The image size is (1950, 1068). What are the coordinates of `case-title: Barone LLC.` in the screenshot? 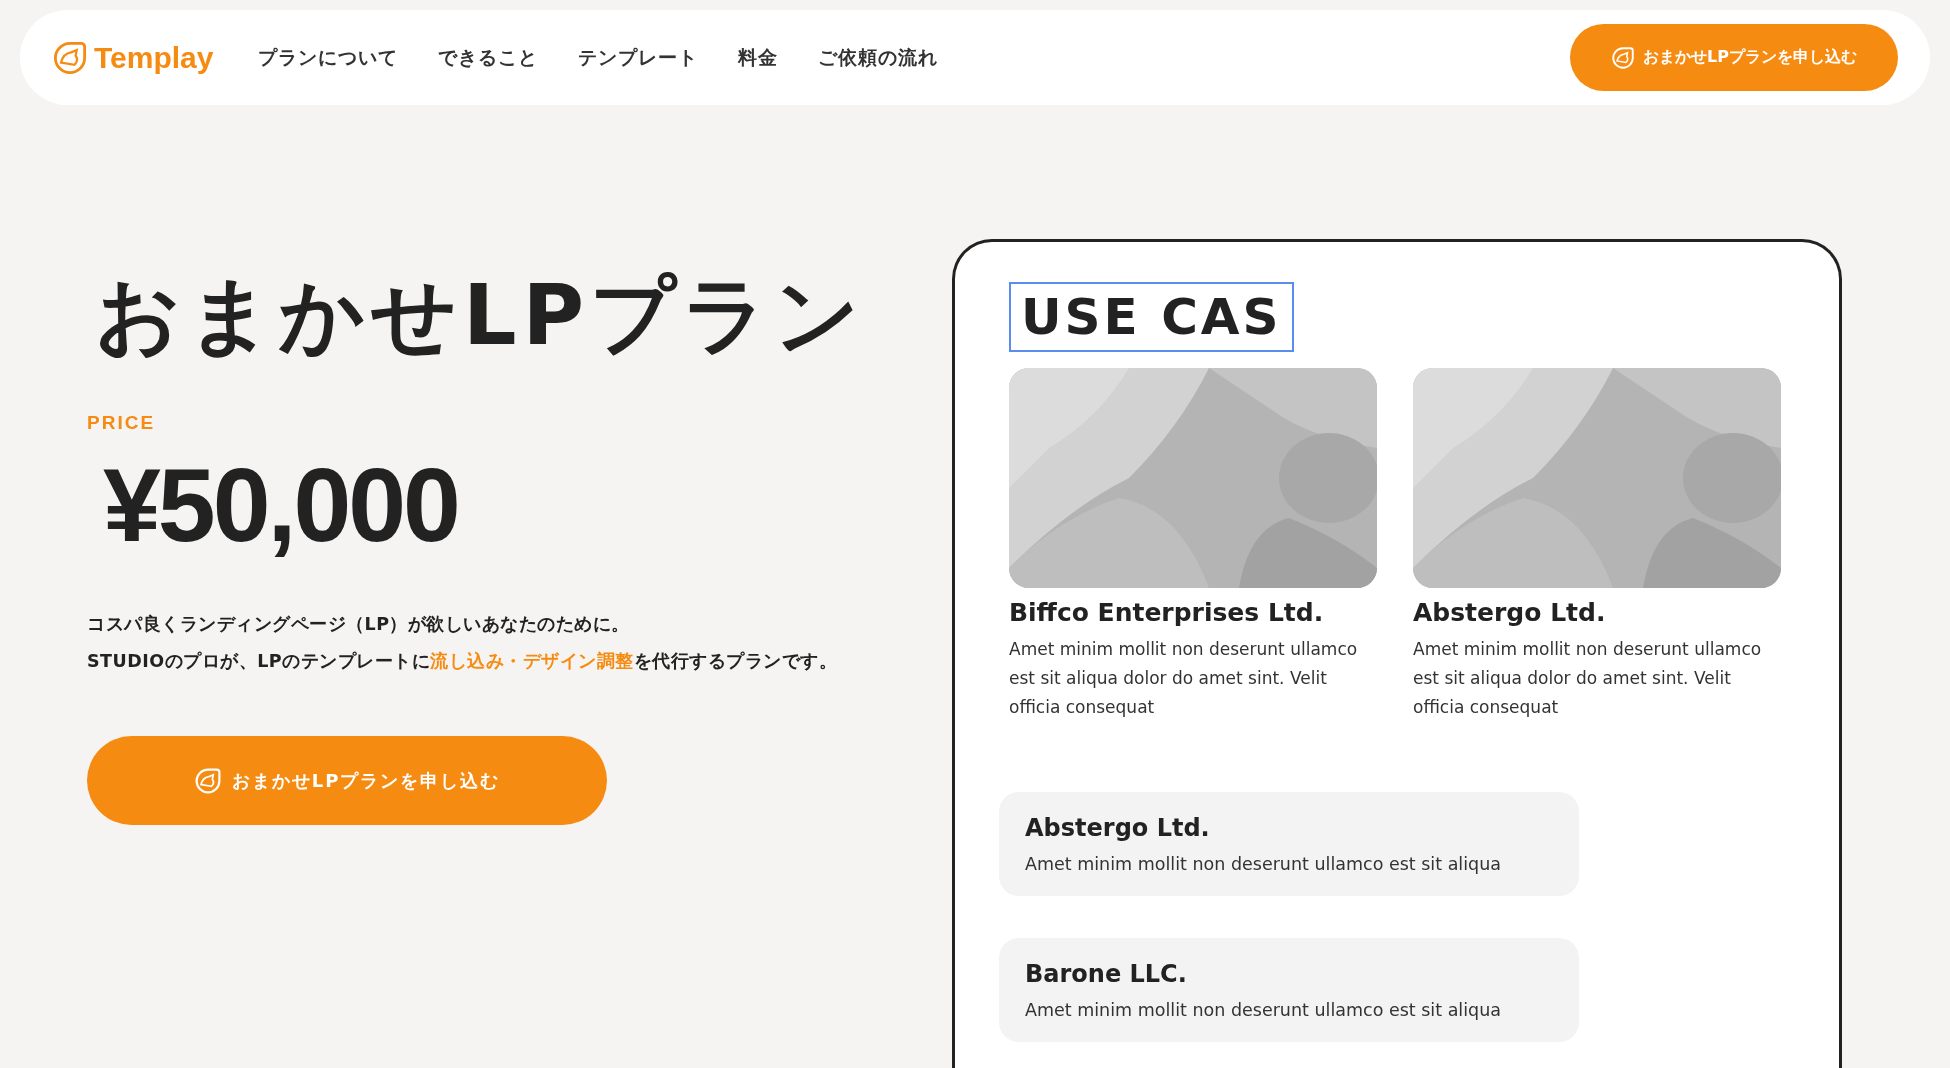 It's located at (1106, 974).